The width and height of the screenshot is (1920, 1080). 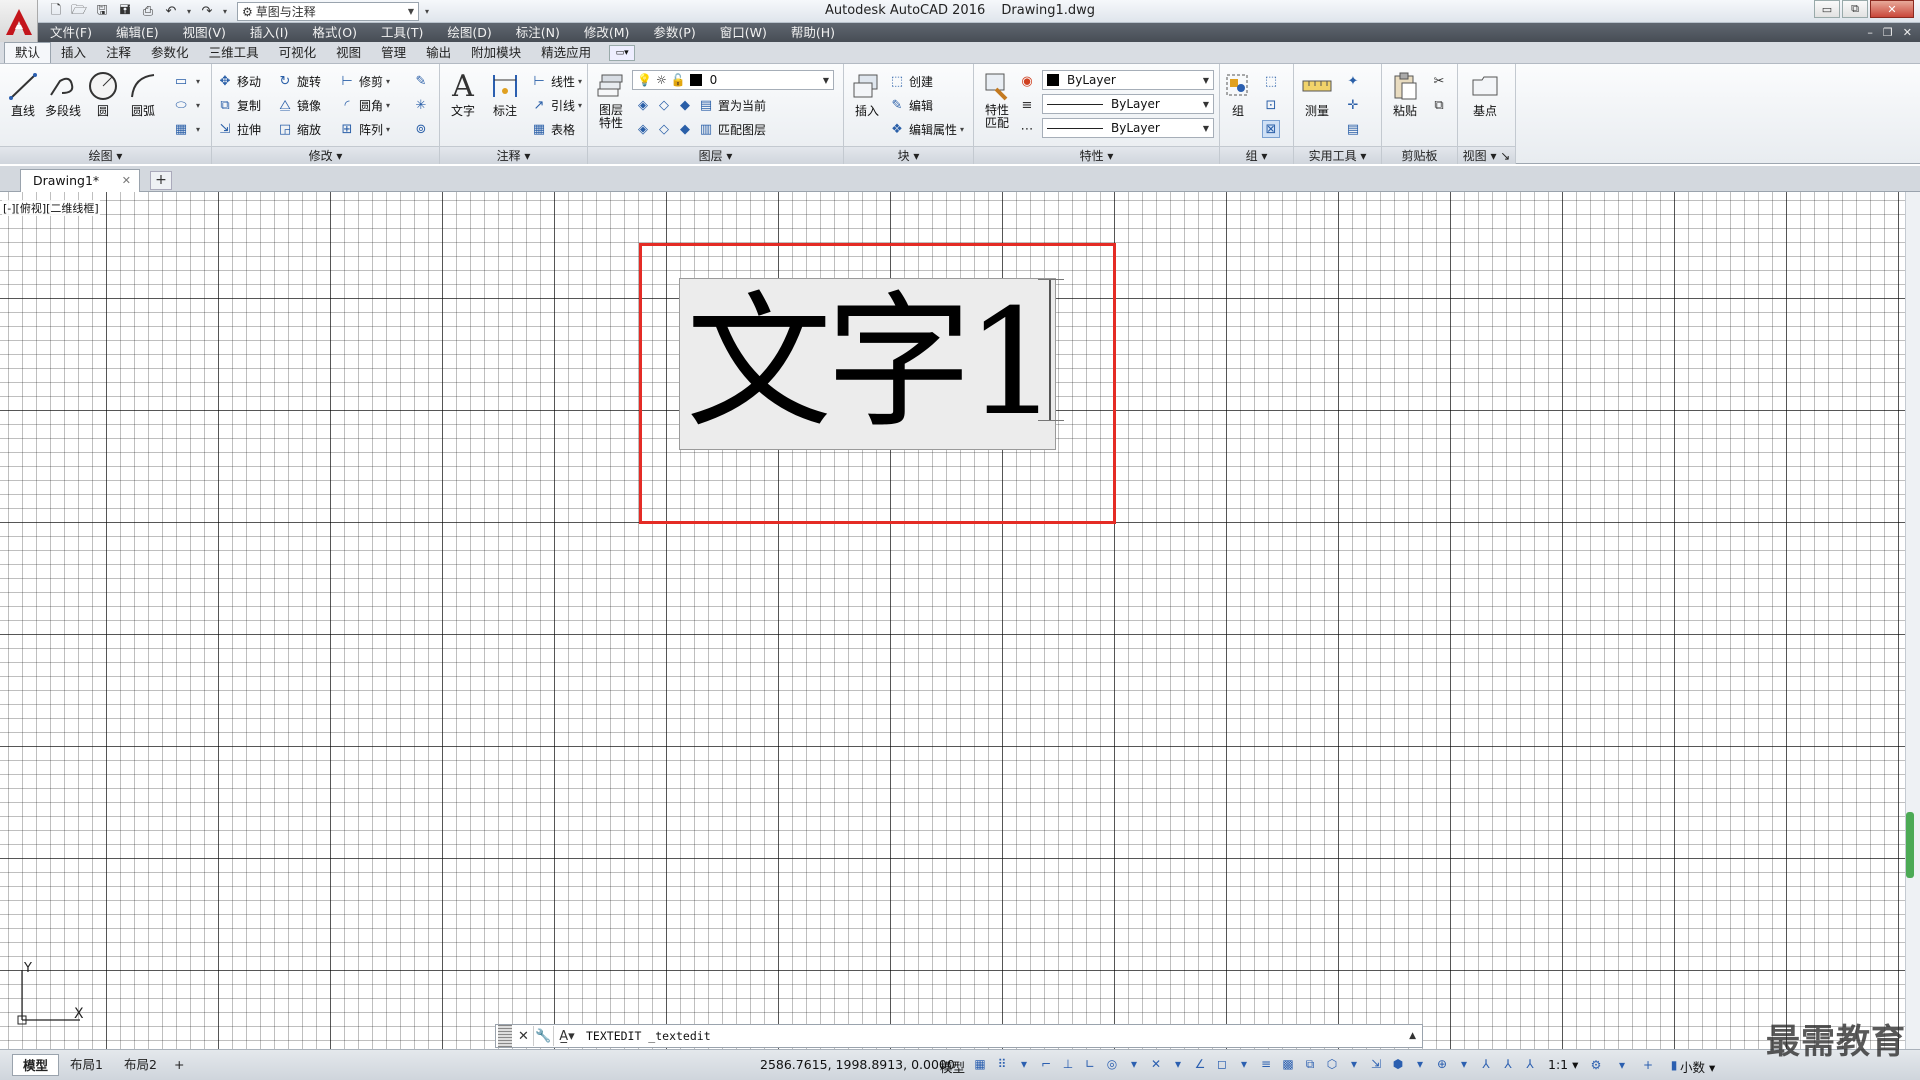 What do you see at coordinates (1046, 1064) in the screenshot?
I see `infer-constraints-icon: ⌐` at bounding box center [1046, 1064].